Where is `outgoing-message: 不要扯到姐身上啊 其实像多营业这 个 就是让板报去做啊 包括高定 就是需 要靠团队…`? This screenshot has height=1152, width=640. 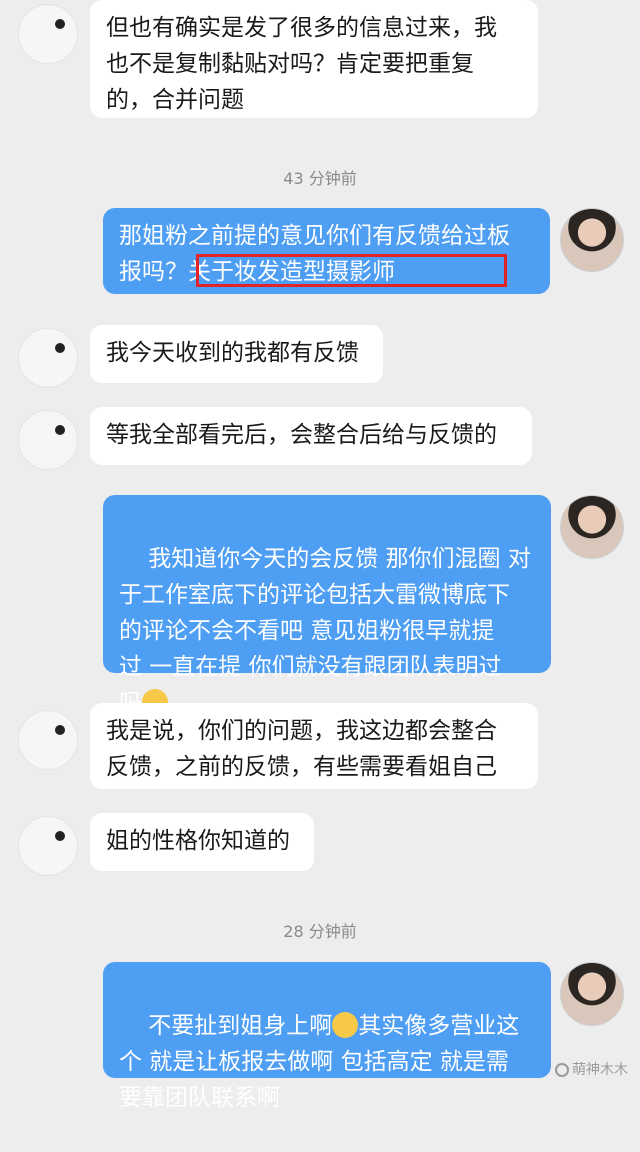
outgoing-message: 不要扯到姐身上啊 其实像多营业这 个 就是让板报去做啊 包括高定 就是需 要靠团队… is located at coordinates (327, 1036).